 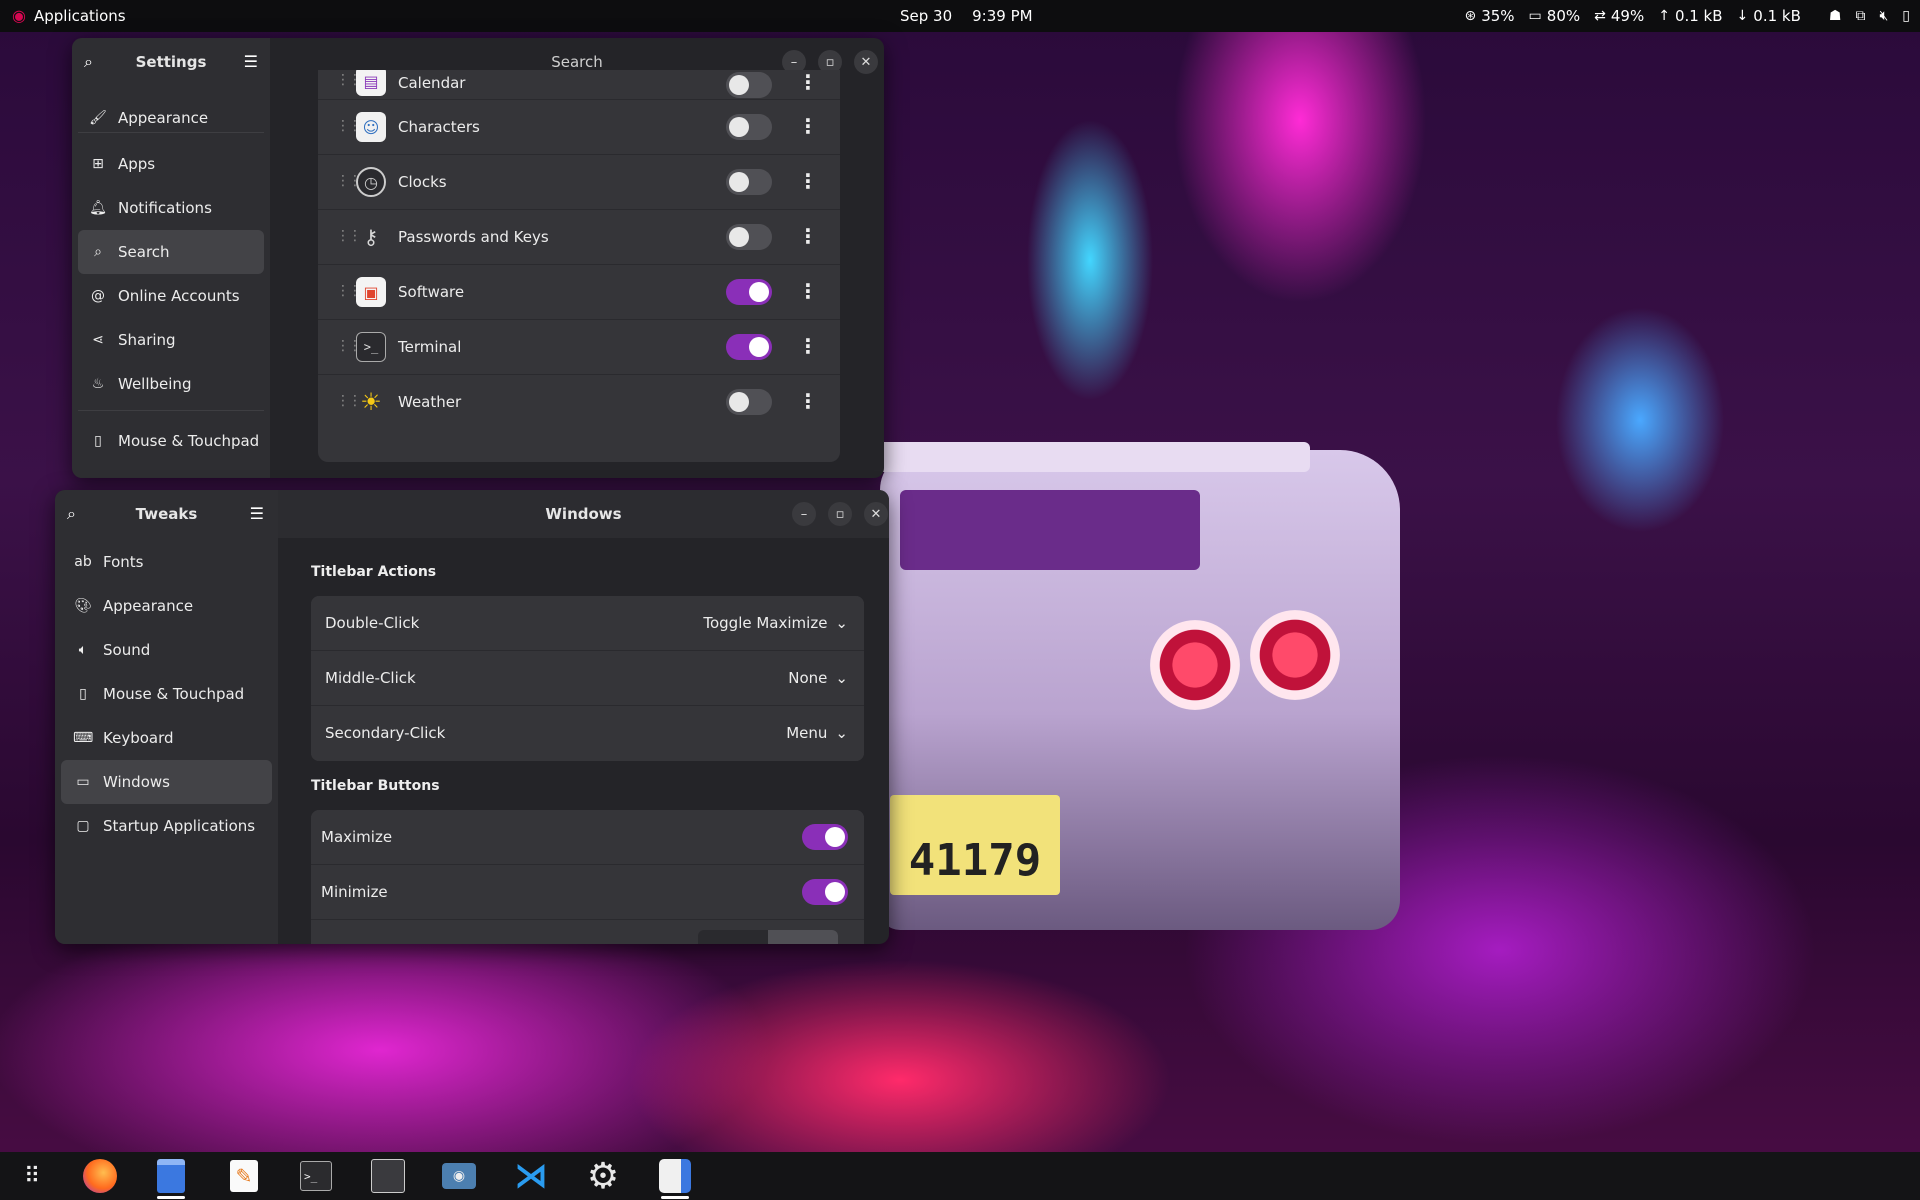 I want to click on list-item: Minimize, so click(x=587, y=892).